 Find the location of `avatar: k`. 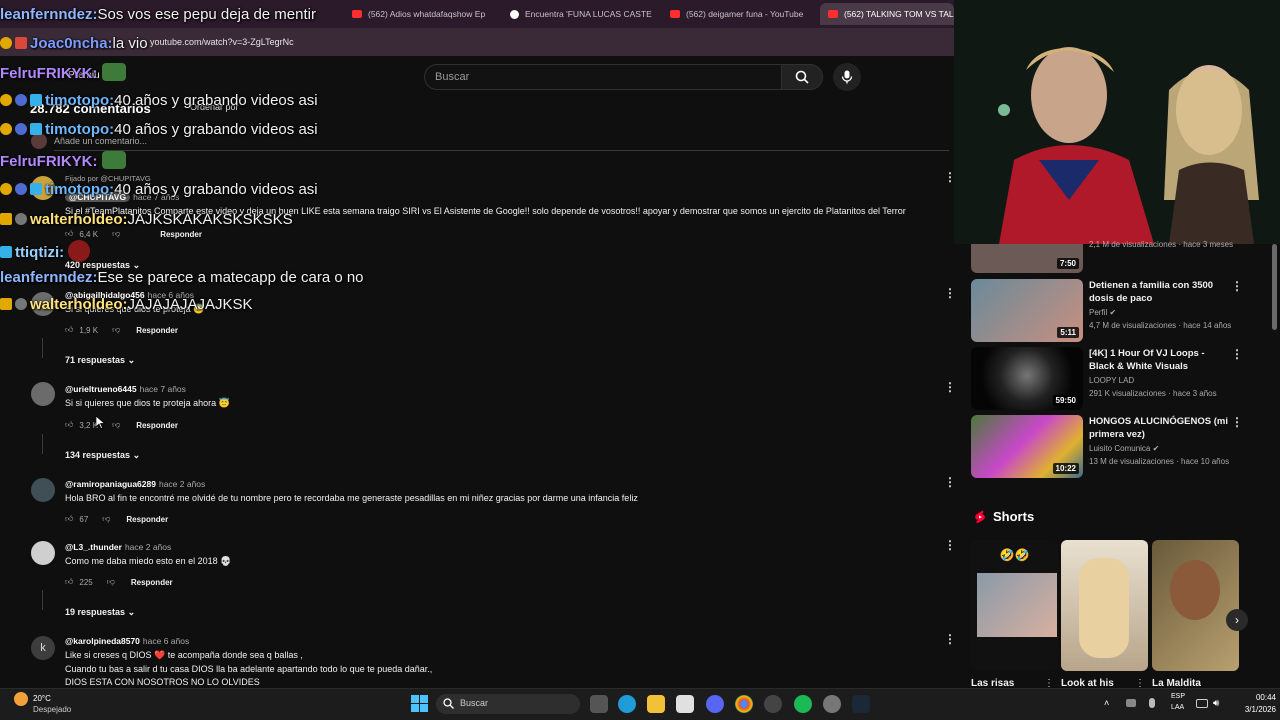

avatar: k is located at coordinates (43, 648).